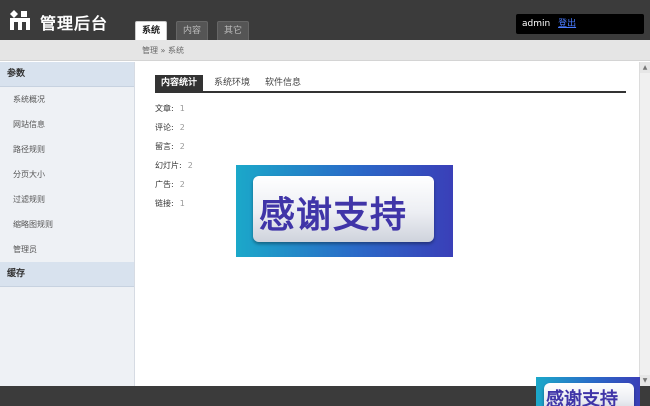 The image size is (650, 406). Describe the element at coordinates (580, 24) in the screenshot. I see `user-box: admin 登出` at that location.